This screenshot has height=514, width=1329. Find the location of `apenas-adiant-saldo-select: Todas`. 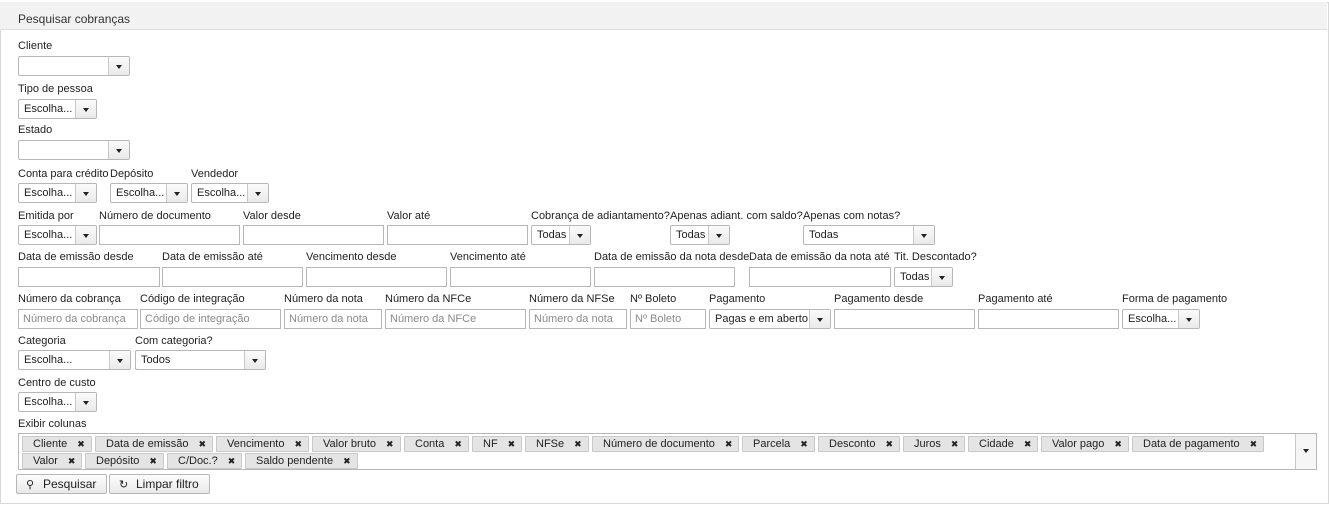

apenas-adiant-saldo-select: Todas is located at coordinates (700, 235).